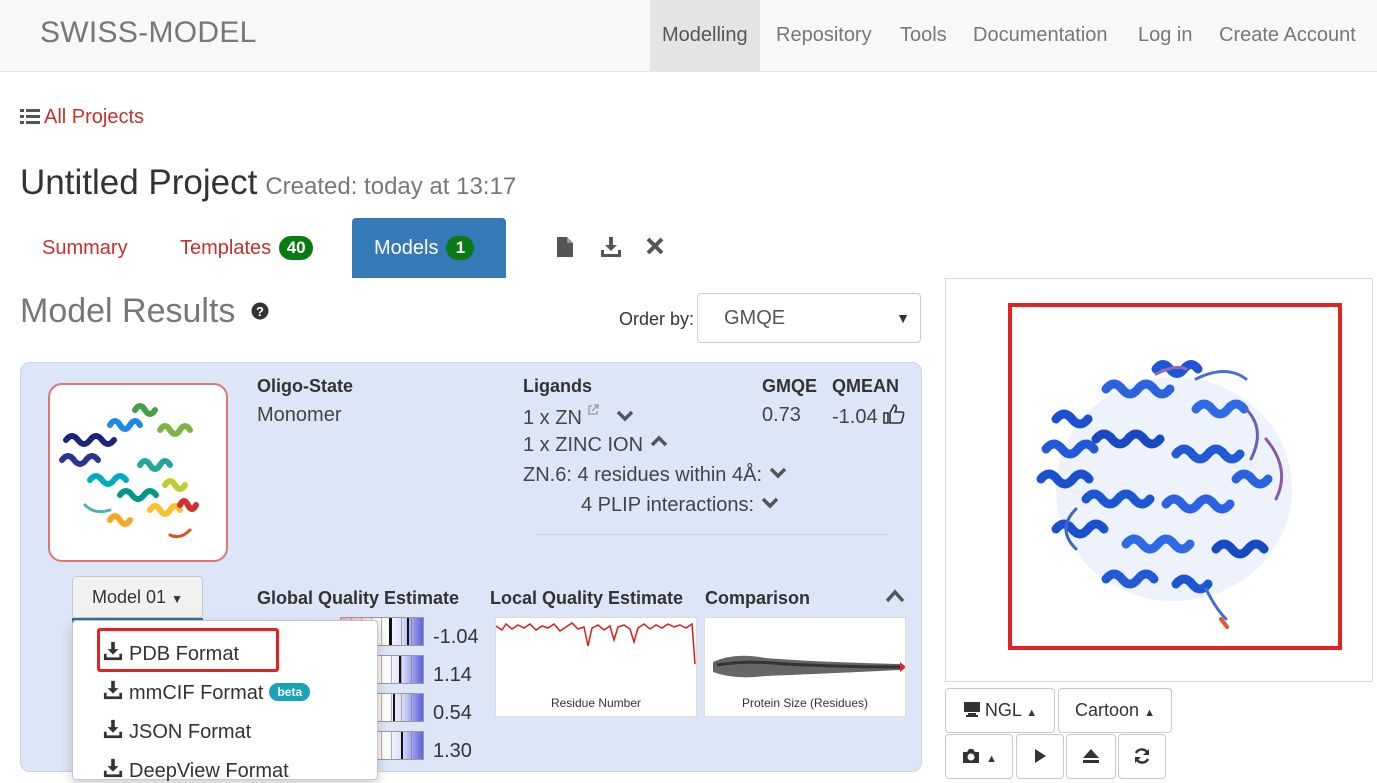  I want to click on nav-repository: Repository, so click(824, 36).